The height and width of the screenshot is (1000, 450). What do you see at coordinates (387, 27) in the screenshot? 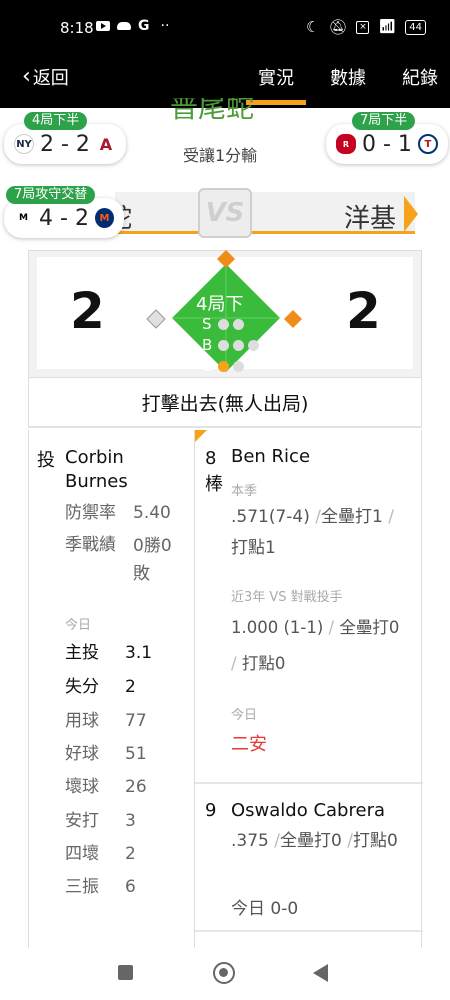
I see `wifi-icon: 📶︎` at bounding box center [387, 27].